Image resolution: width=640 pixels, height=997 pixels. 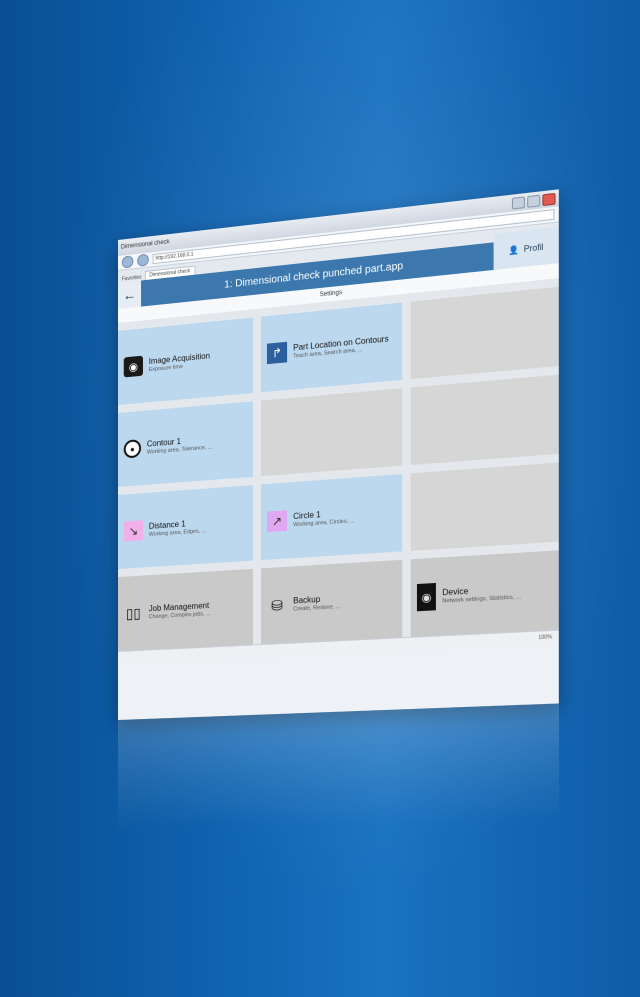 I want to click on forward-nav-icon, so click(x=143, y=260).